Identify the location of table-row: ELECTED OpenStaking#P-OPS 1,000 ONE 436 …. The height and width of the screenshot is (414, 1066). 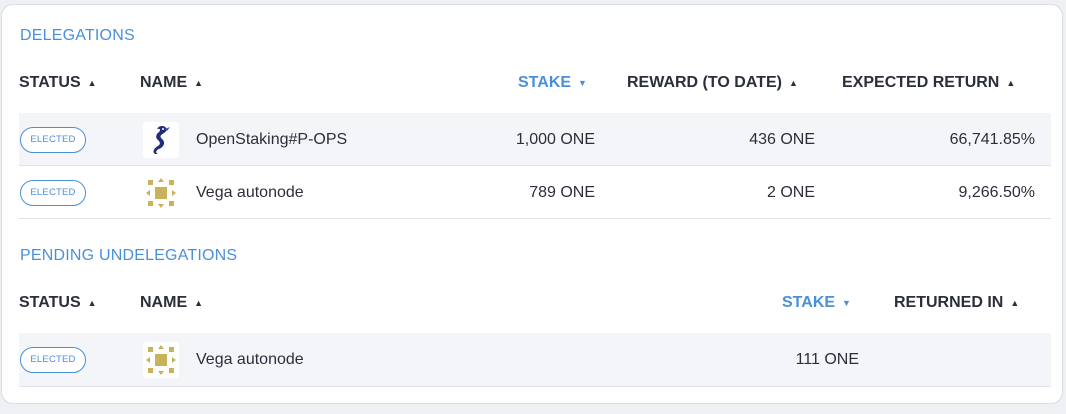
(535, 139).